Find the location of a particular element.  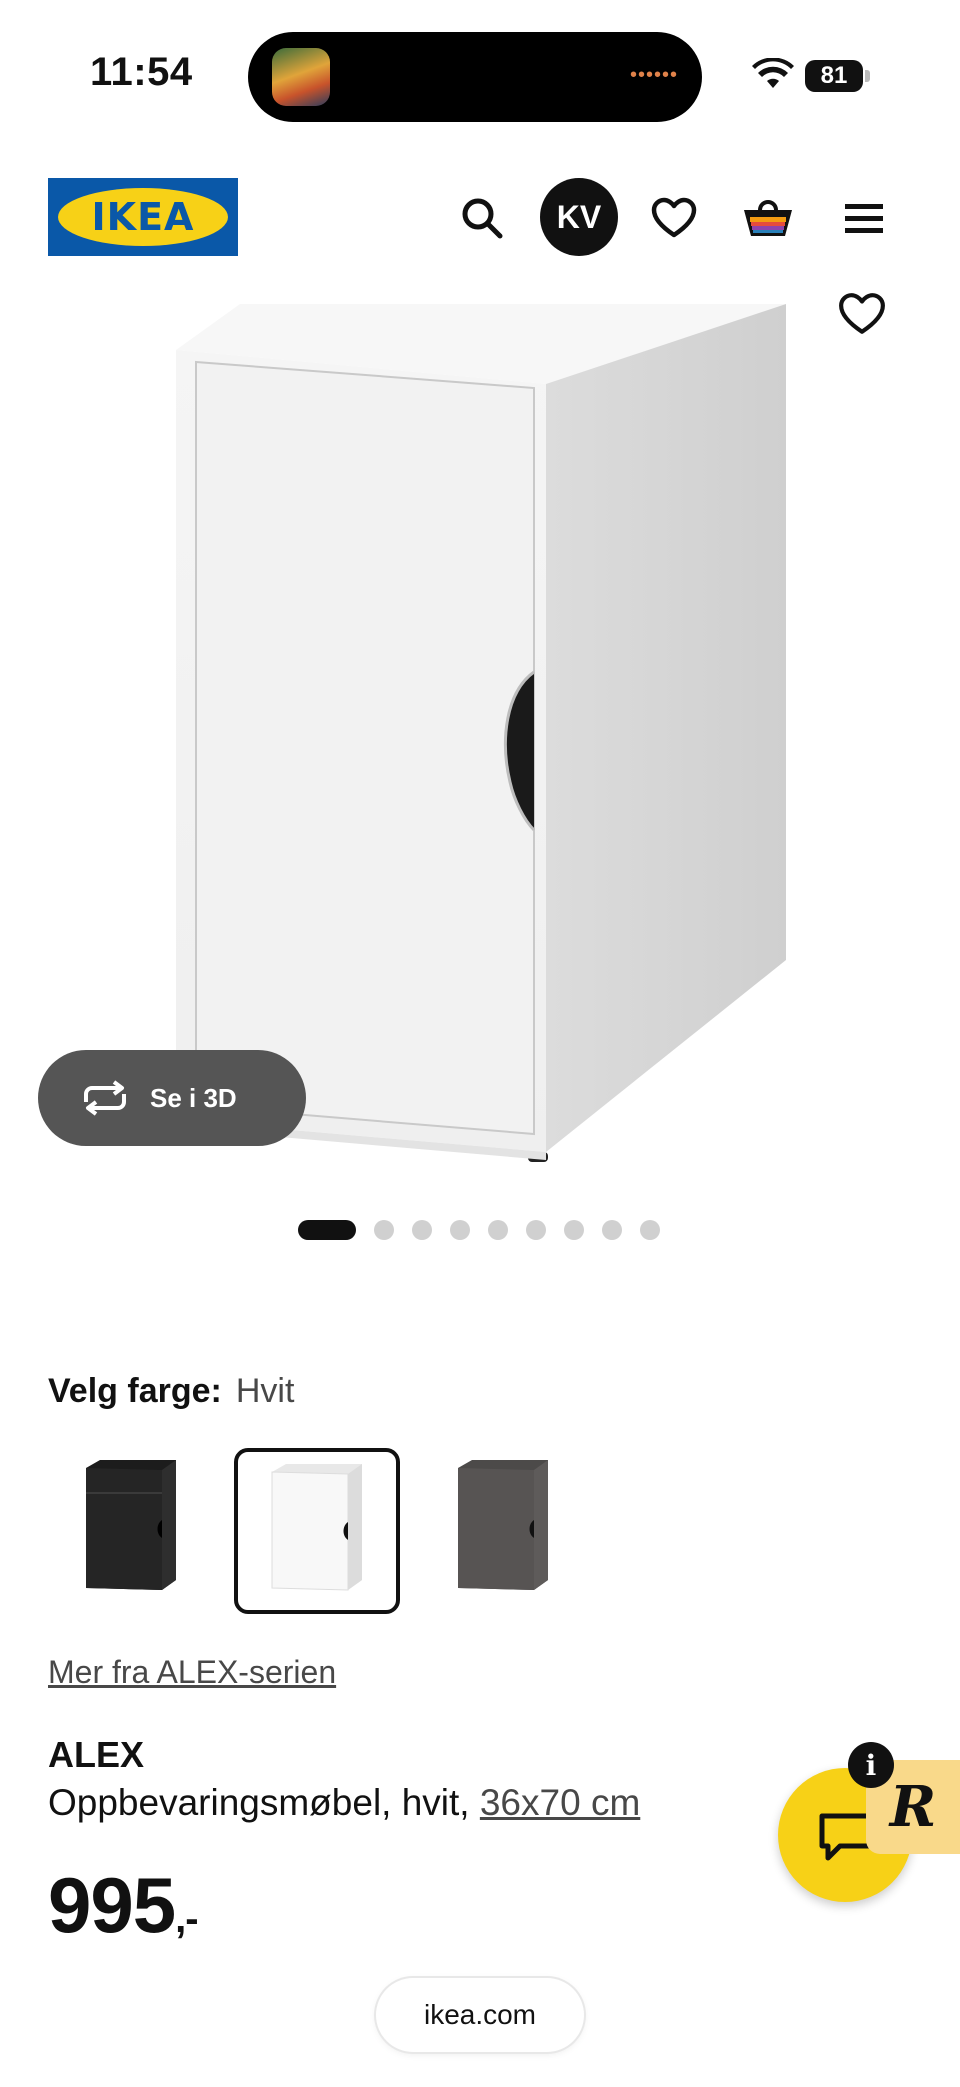

product-price: 995,- is located at coordinates (123, 1905).